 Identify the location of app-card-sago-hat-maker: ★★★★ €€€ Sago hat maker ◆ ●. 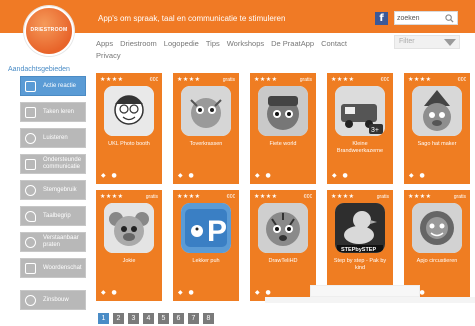
(437, 128).